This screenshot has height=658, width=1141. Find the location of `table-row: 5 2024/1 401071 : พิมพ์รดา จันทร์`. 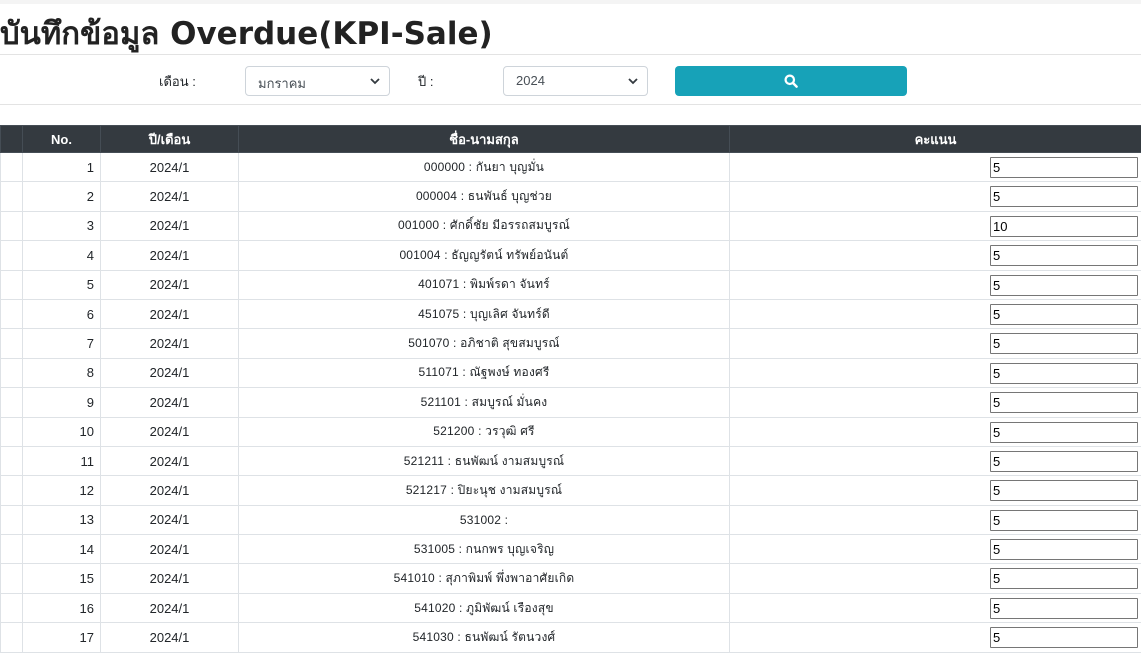

table-row: 5 2024/1 401071 : พิมพ์รดา จันทร์ is located at coordinates (570, 284).